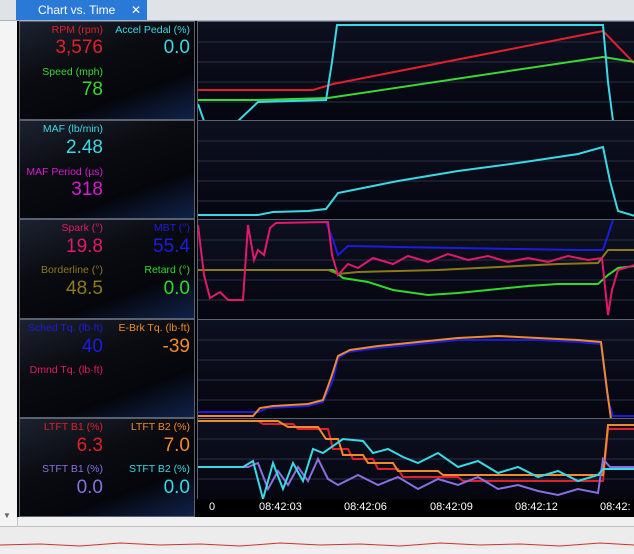 The width and height of the screenshot is (634, 554). What do you see at coordinates (82, 228) in the screenshot?
I see `spark-label: Spark (°)` at bounding box center [82, 228].